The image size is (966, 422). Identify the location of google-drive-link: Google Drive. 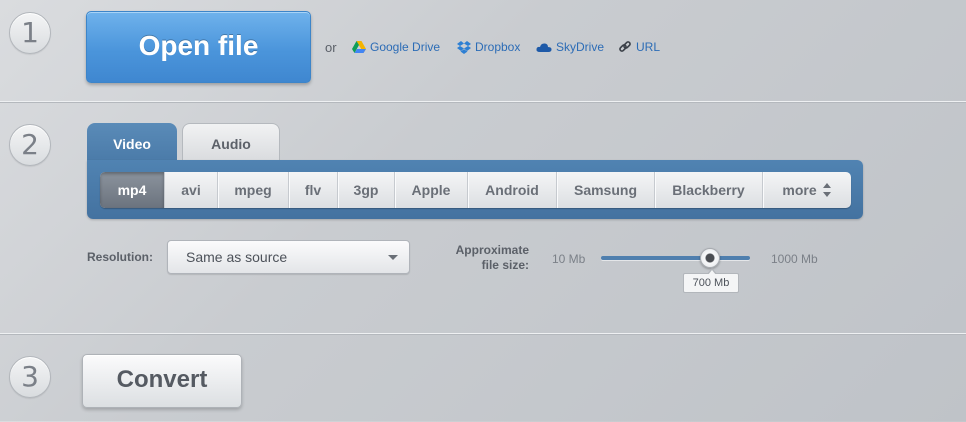
(396, 47).